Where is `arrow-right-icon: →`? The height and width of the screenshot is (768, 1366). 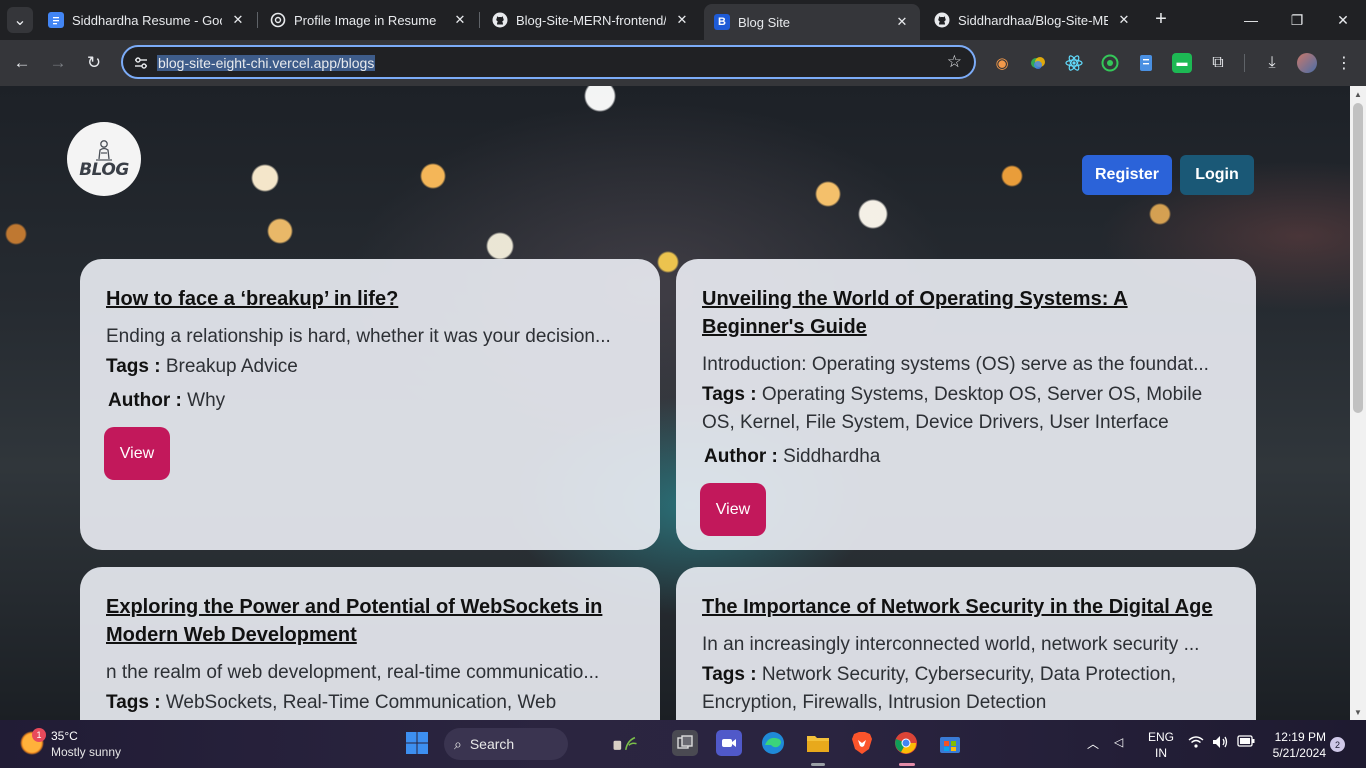 arrow-right-icon: → is located at coordinates (58, 62).